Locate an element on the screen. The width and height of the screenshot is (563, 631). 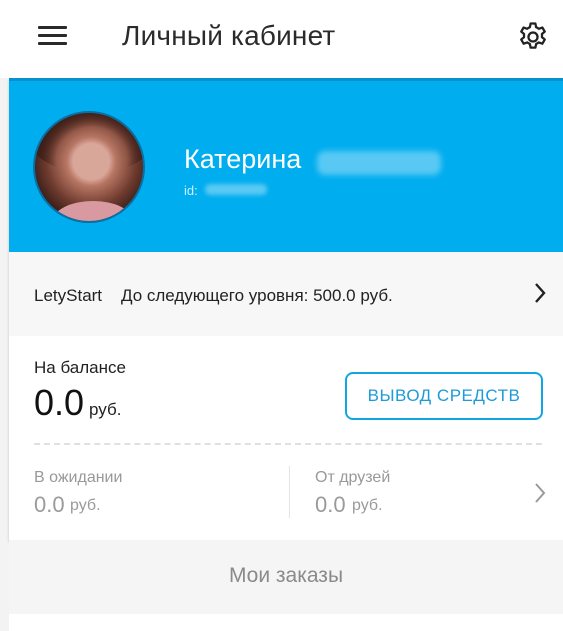
my-orders-label: Мои заказы is located at coordinates (286, 575).